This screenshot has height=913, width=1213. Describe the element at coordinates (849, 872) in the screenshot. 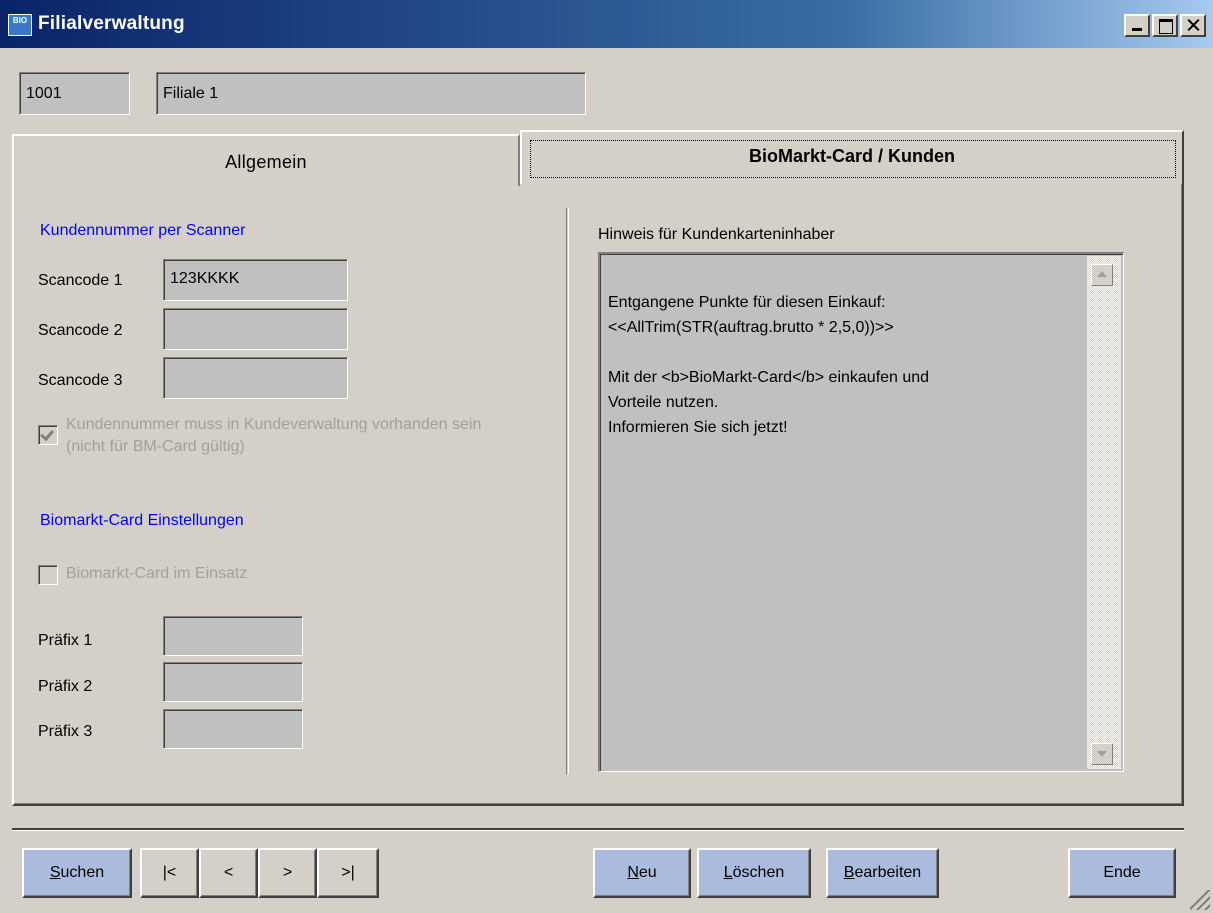

I see `bearbeiten-mnemonic: B` at that location.